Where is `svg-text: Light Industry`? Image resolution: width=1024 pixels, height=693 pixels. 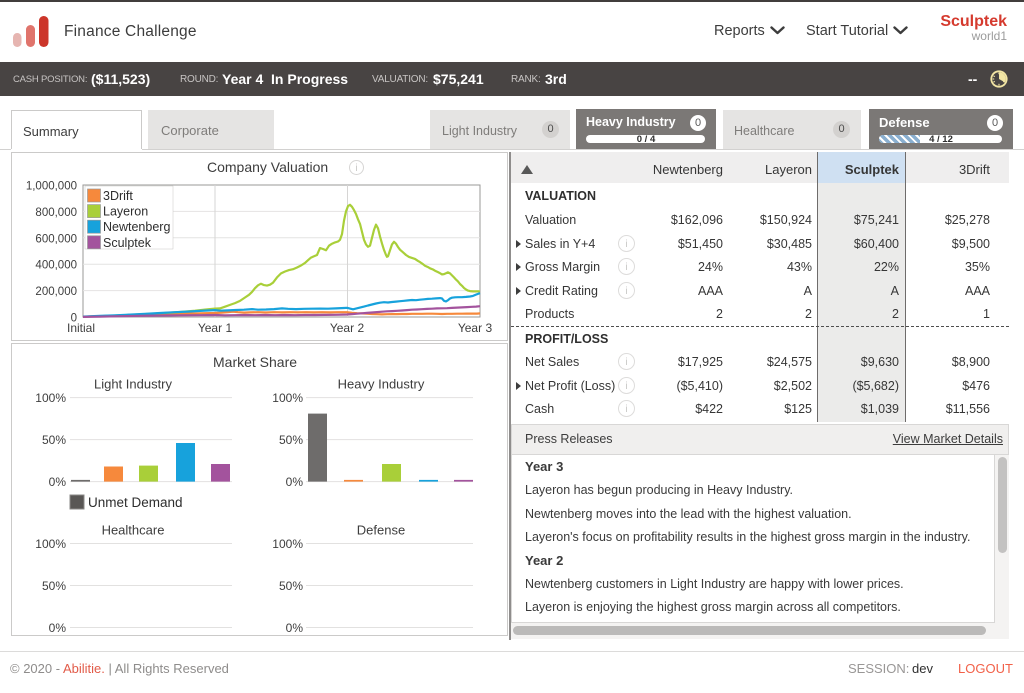
svg-text: Light Industry is located at coordinates (133, 384).